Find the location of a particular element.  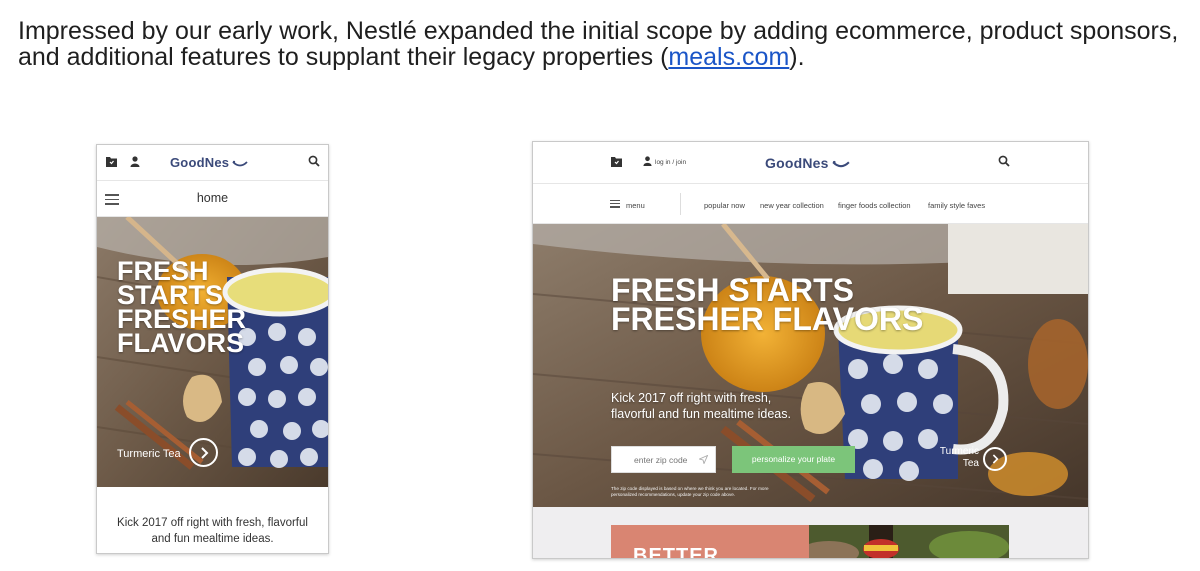

mobile-nav-label: home is located at coordinates (212, 198).